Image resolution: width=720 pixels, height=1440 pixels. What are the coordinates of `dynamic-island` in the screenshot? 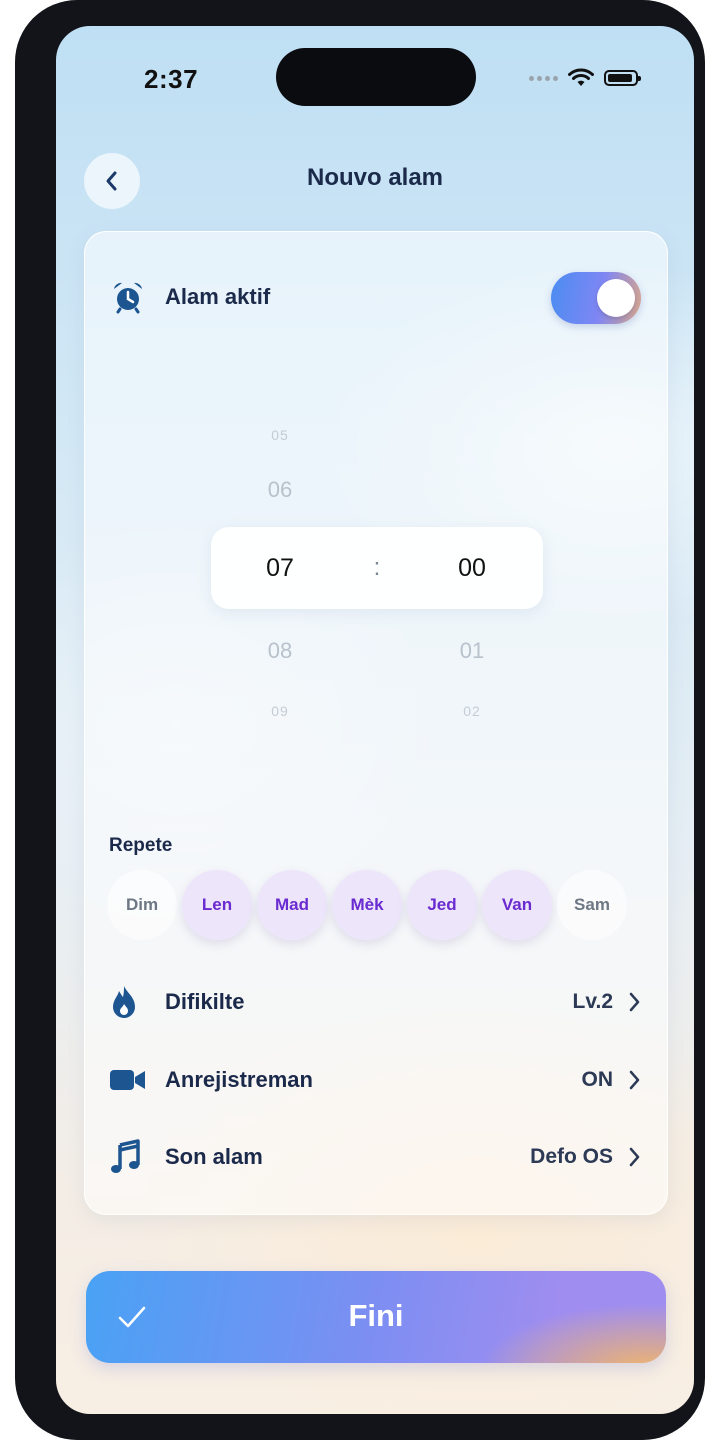 It's located at (376, 77).